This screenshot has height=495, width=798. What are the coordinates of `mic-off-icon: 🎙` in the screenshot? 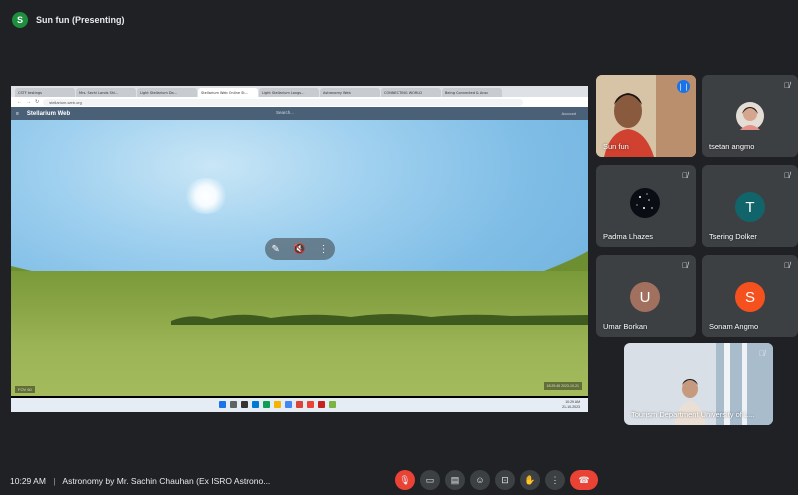 It's located at (405, 479).